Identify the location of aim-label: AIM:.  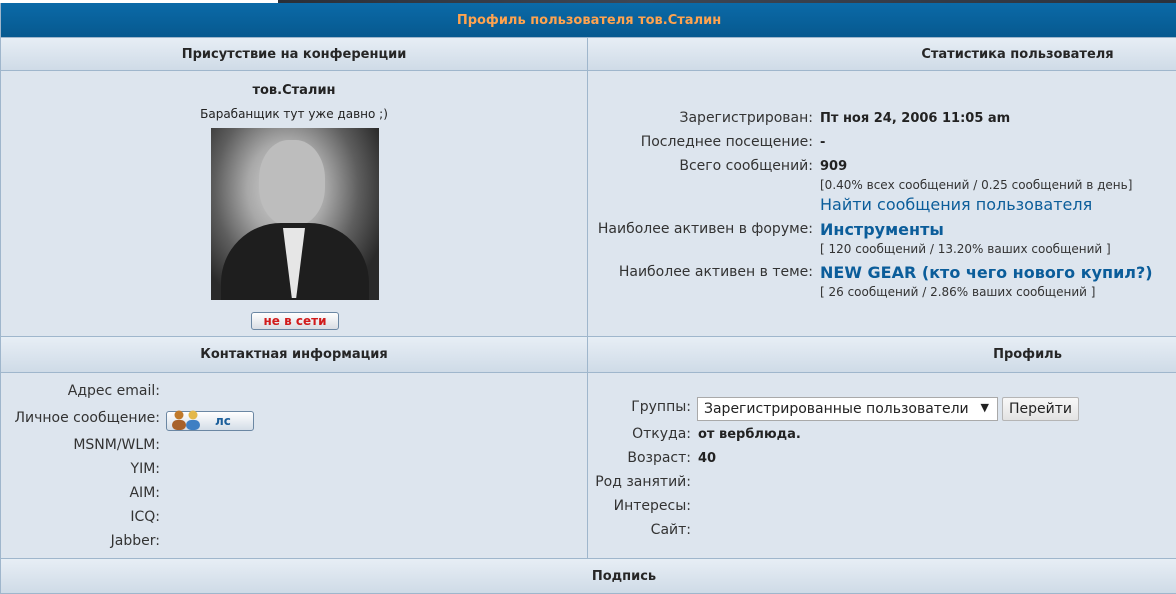
(144, 493).